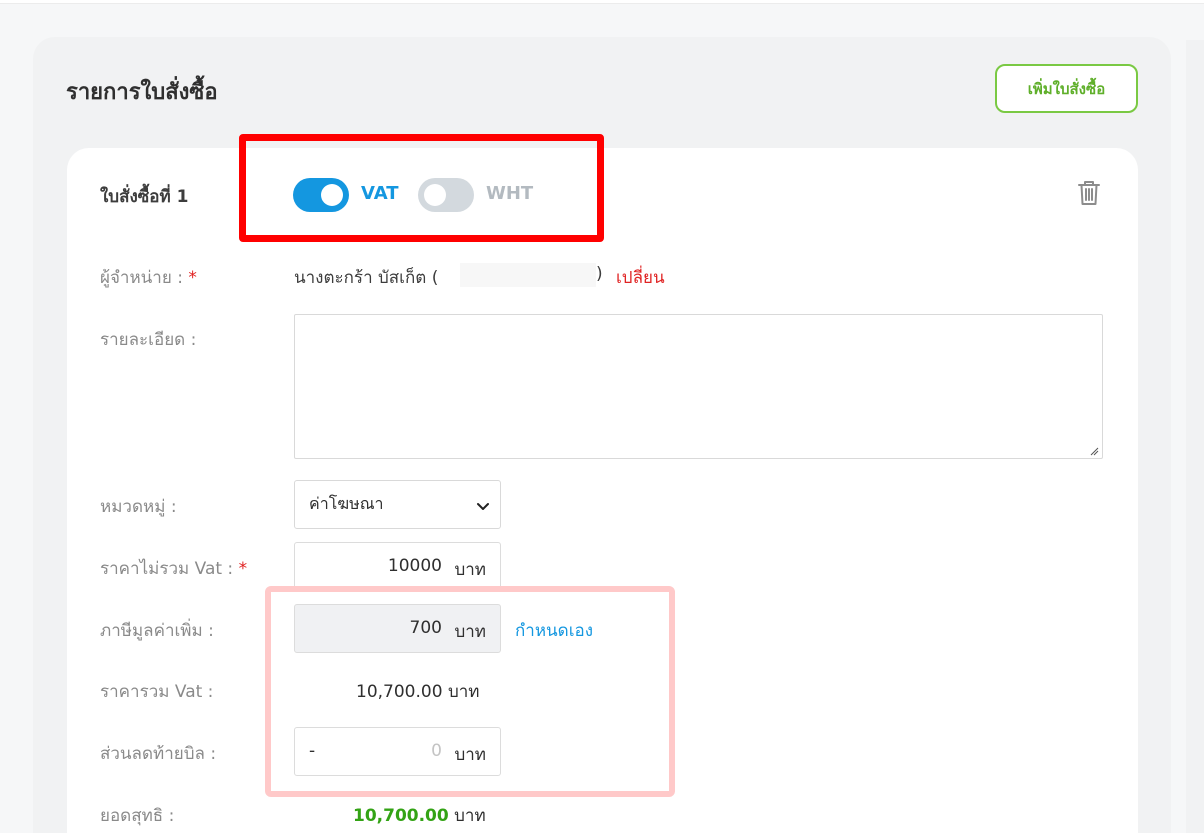 The image size is (1204, 833). I want to click on change-vendor-link: เปลี่ยน, so click(640, 277).